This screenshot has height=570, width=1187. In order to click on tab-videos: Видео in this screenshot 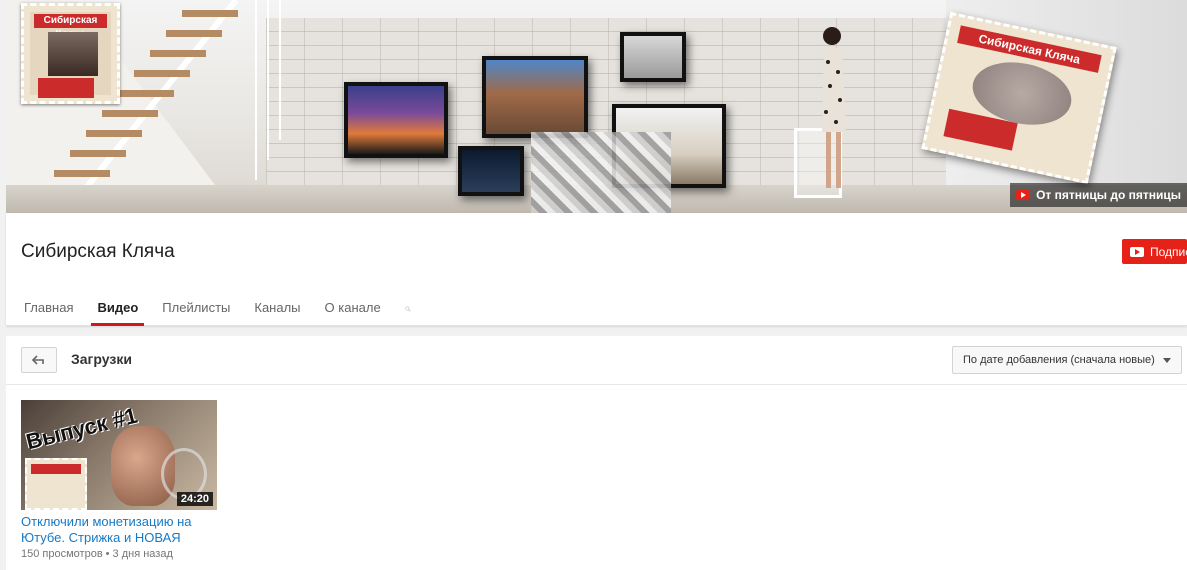, I will do `click(117, 310)`.